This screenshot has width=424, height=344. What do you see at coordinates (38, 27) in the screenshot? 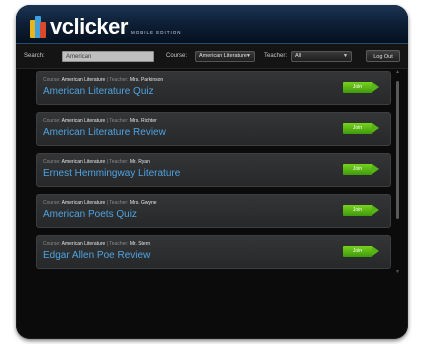
I see `logo-icon` at bounding box center [38, 27].